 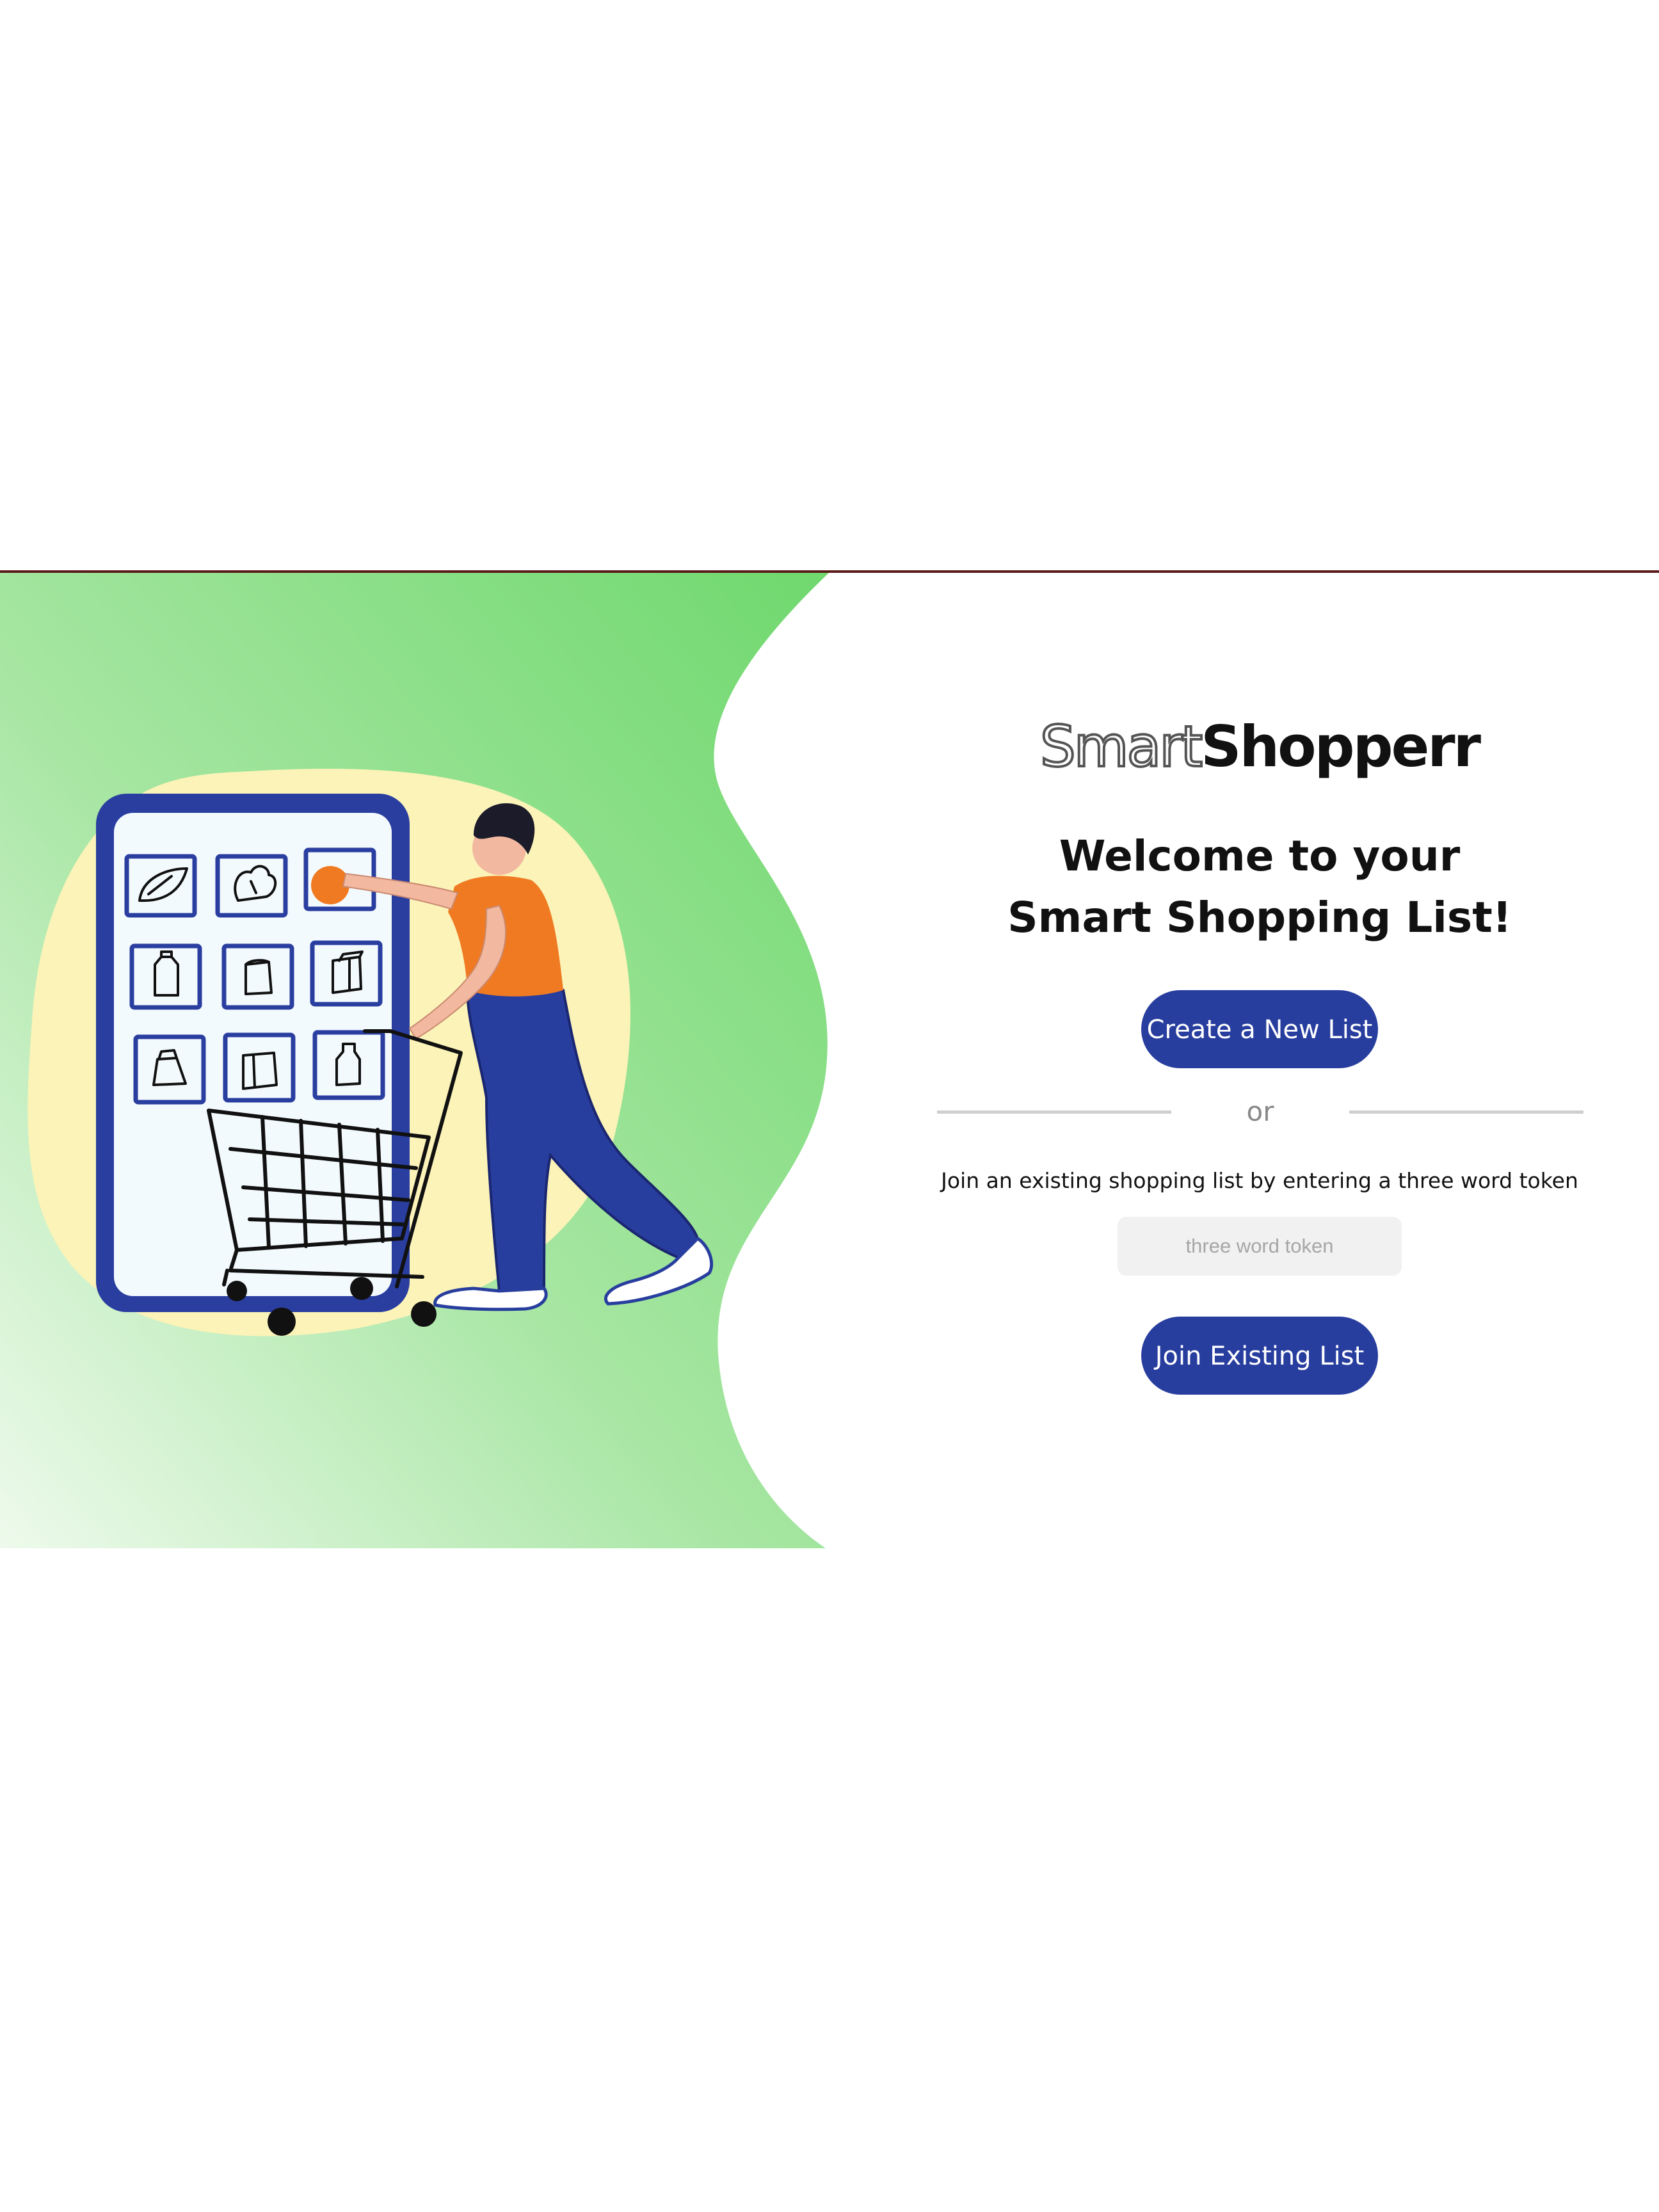 I want to click on join-existing-list-button: Join Existing List, so click(x=1259, y=1356).